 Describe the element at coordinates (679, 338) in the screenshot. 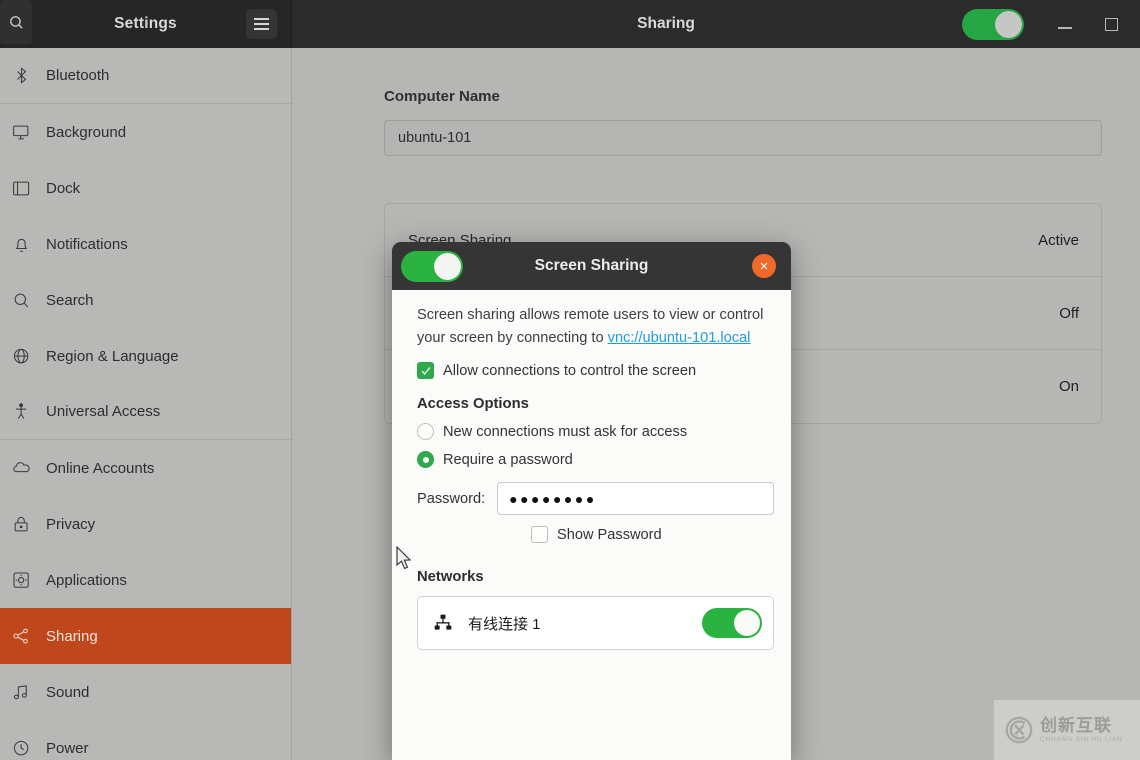

I see `vnc-link: vnc://ubuntu-101.local` at that location.